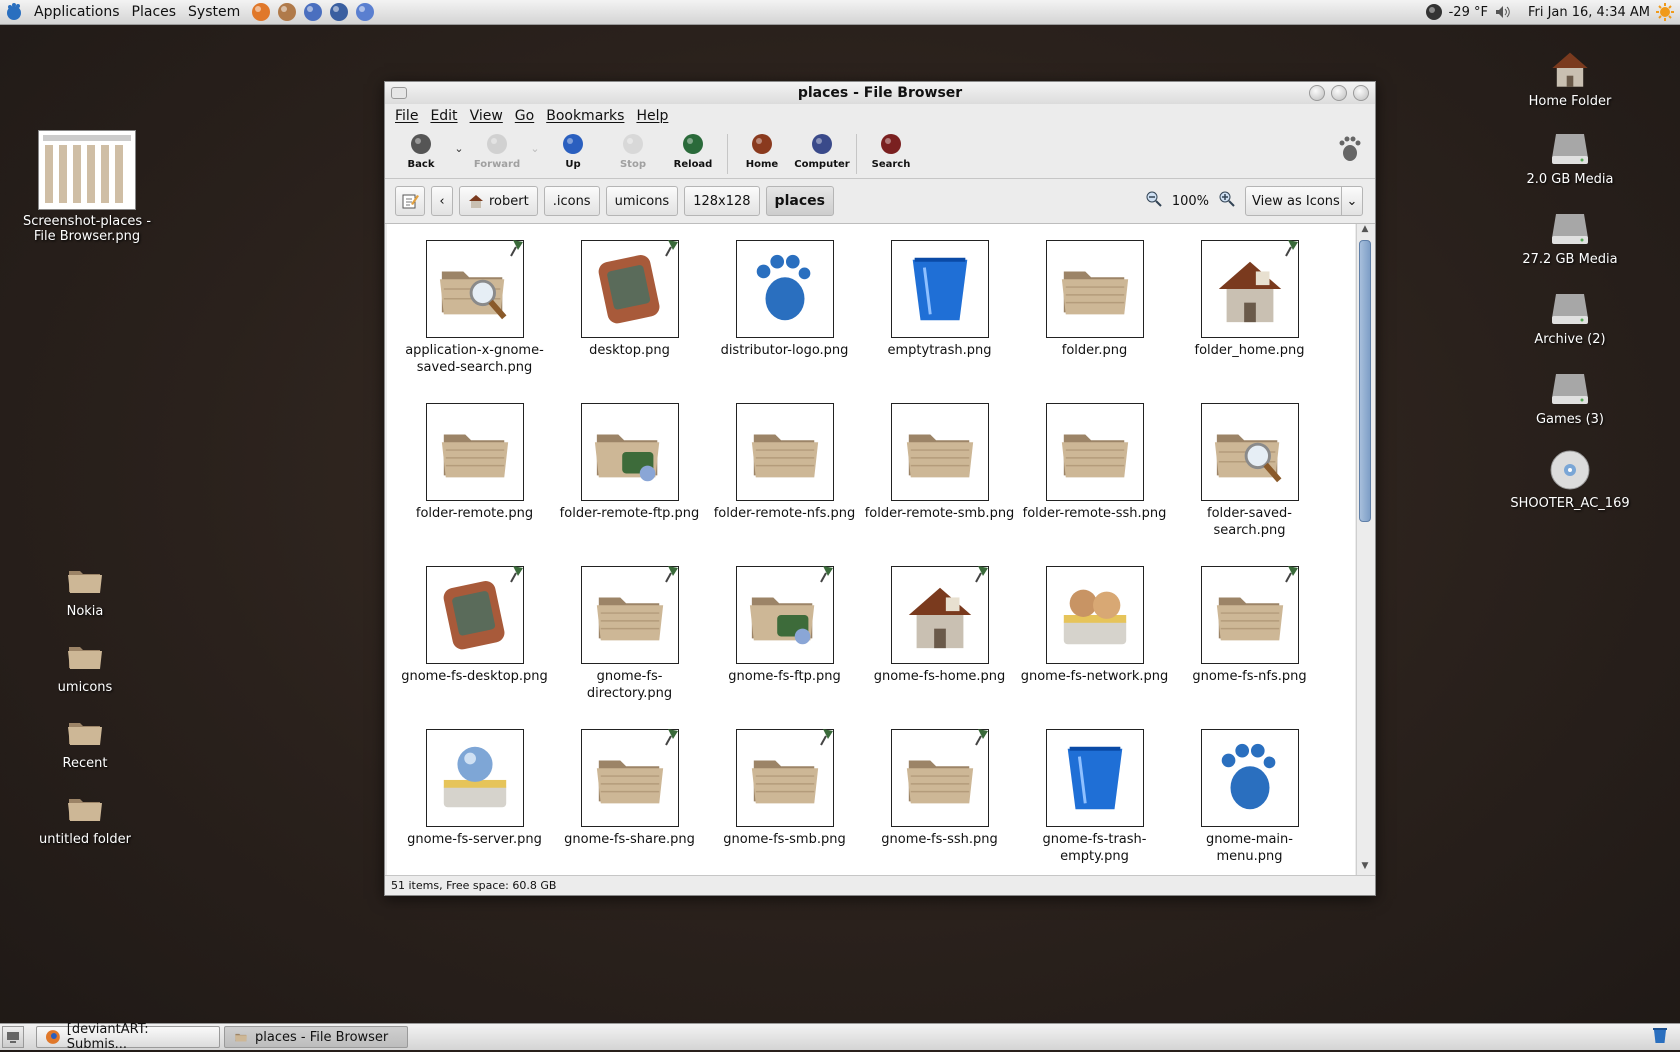  Describe the element at coordinates (1304, 201) in the screenshot. I see `view-mode-select: View as Icons ⌄` at that location.